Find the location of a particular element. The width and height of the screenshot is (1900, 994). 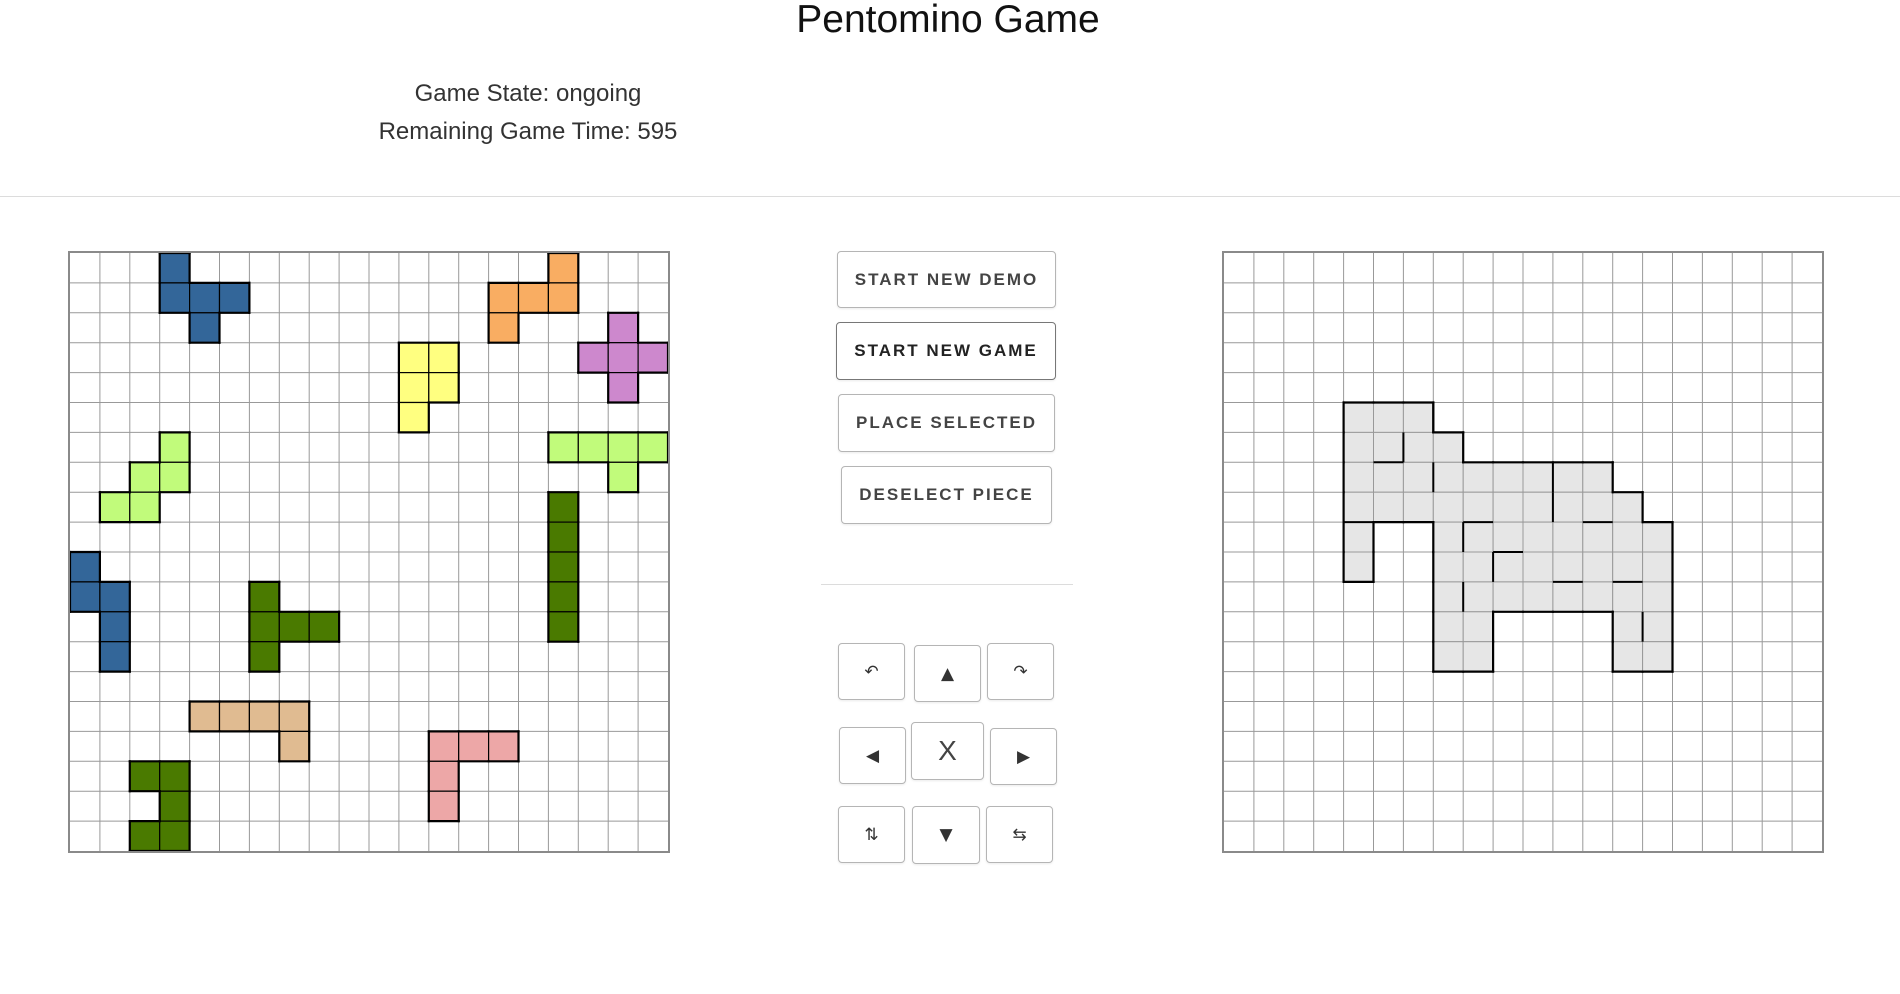

piece-I is located at coordinates (563, 567).